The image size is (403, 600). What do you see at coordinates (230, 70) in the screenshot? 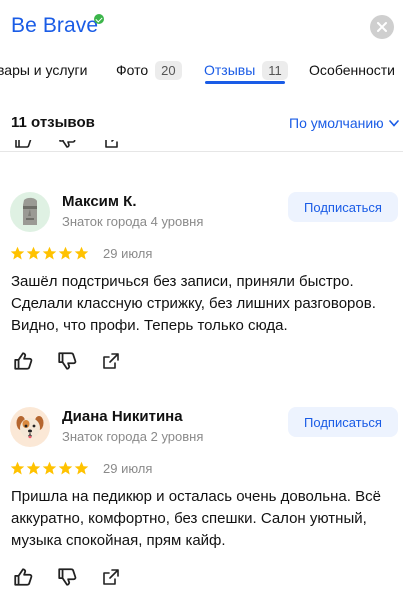
I see `tab-label: Отзывы` at bounding box center [230, 70].